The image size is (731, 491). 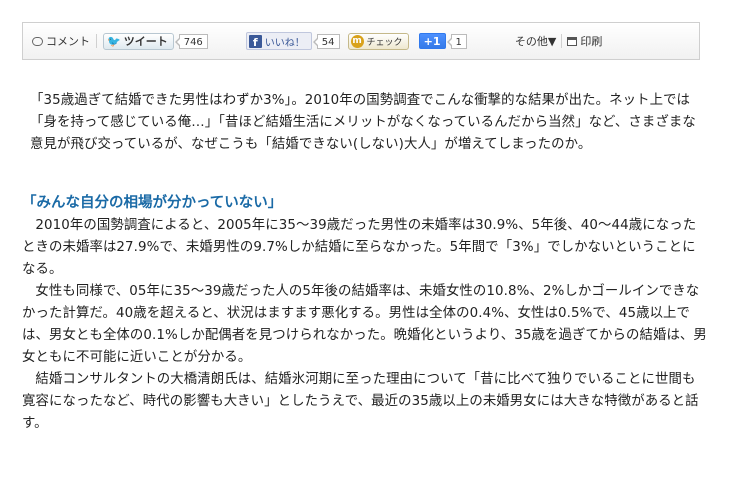 What do you see at coordinates (572, 41) in the screenshot?
I see `print-icon` at bounding box center [572, 41].